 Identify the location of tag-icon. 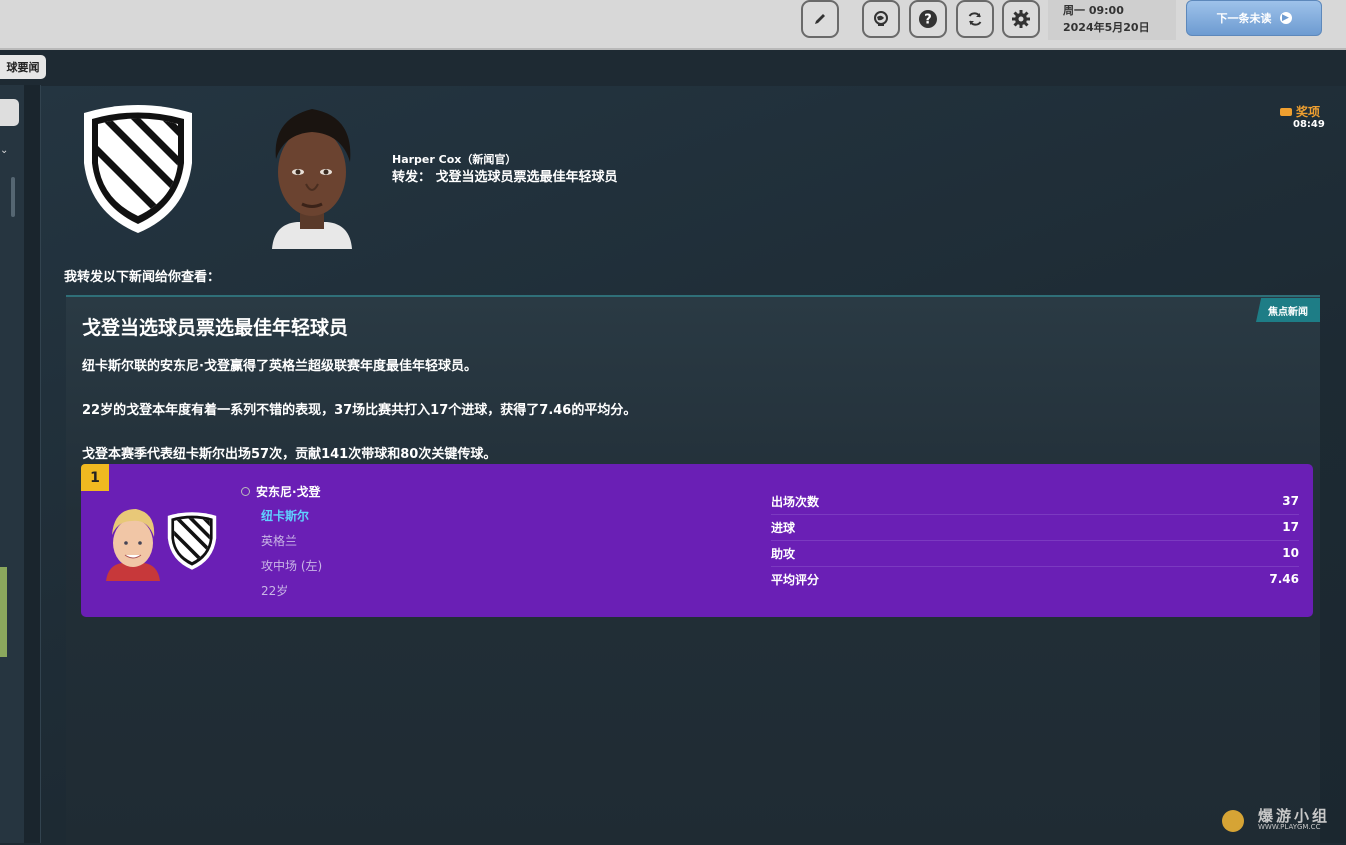
(1286, 111).